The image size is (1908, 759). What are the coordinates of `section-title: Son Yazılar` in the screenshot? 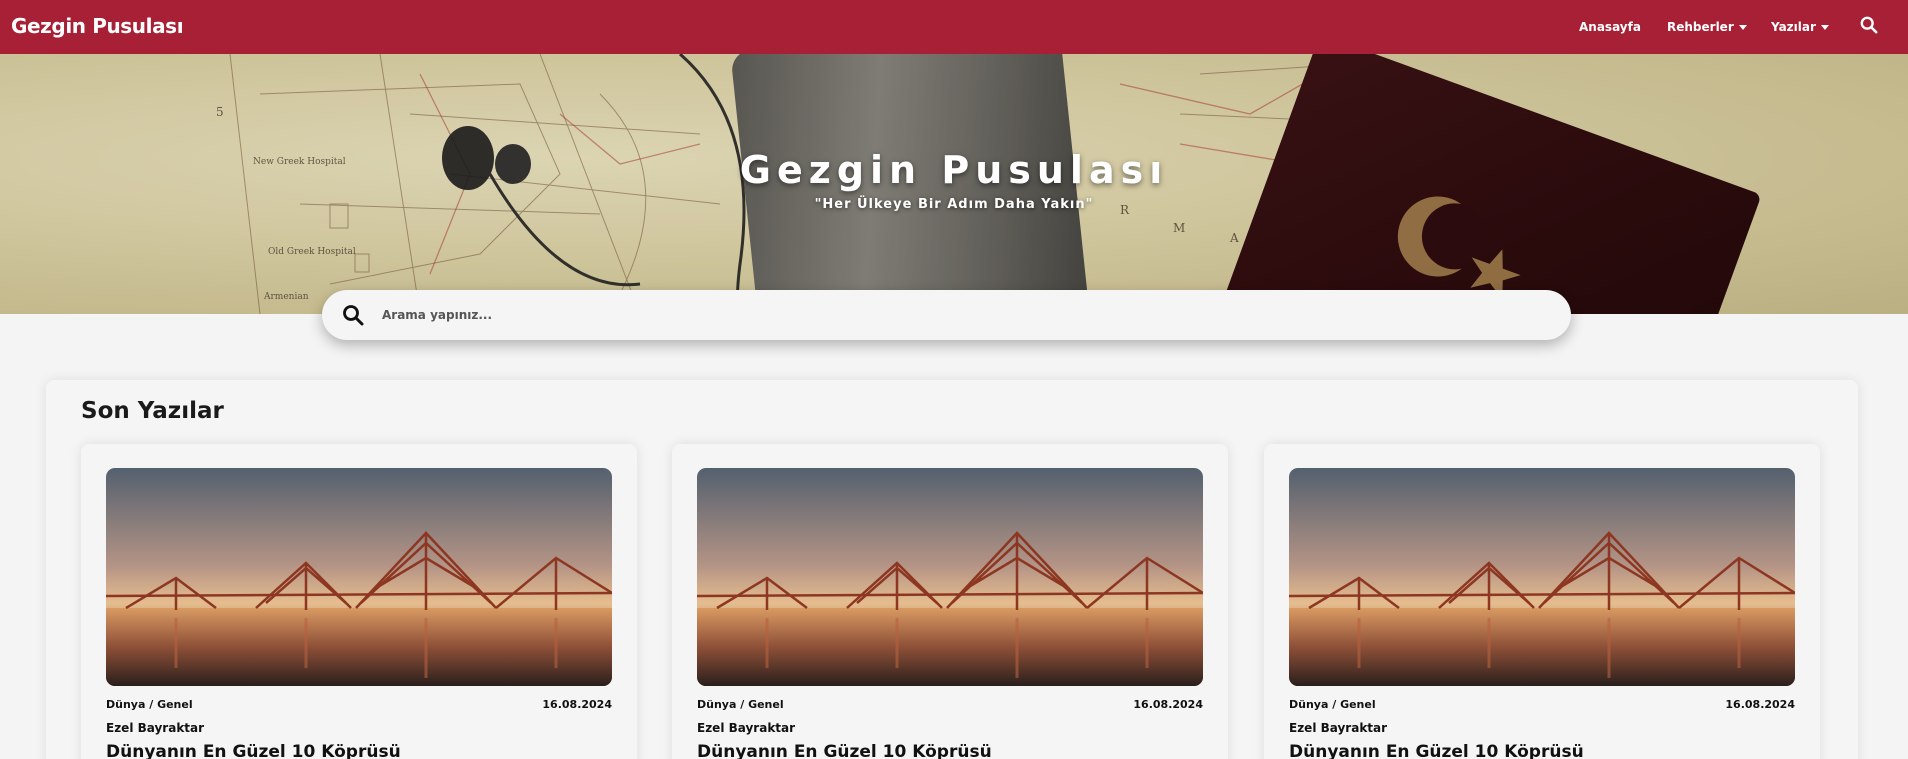 It's located at (152, 411).